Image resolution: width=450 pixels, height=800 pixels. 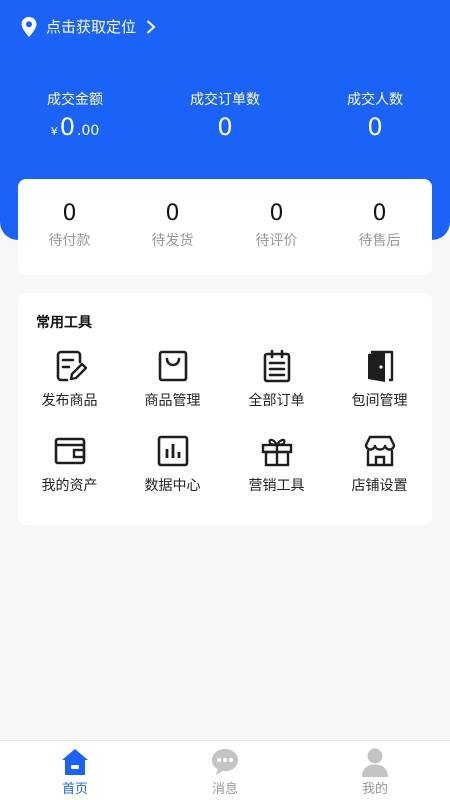 What do you see at coordinates (64, 323) in the screenshot?
I see `tools-title: 常用工具` at bounding box center [64, 323].